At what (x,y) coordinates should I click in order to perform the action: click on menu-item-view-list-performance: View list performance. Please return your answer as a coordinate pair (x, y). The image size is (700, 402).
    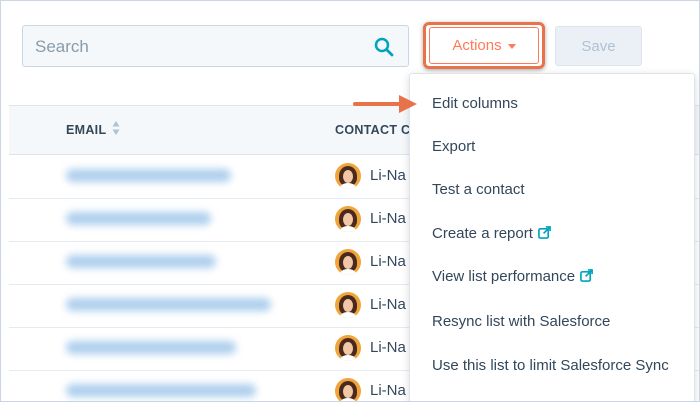
    Looking at the image, I should click on (552, 276).